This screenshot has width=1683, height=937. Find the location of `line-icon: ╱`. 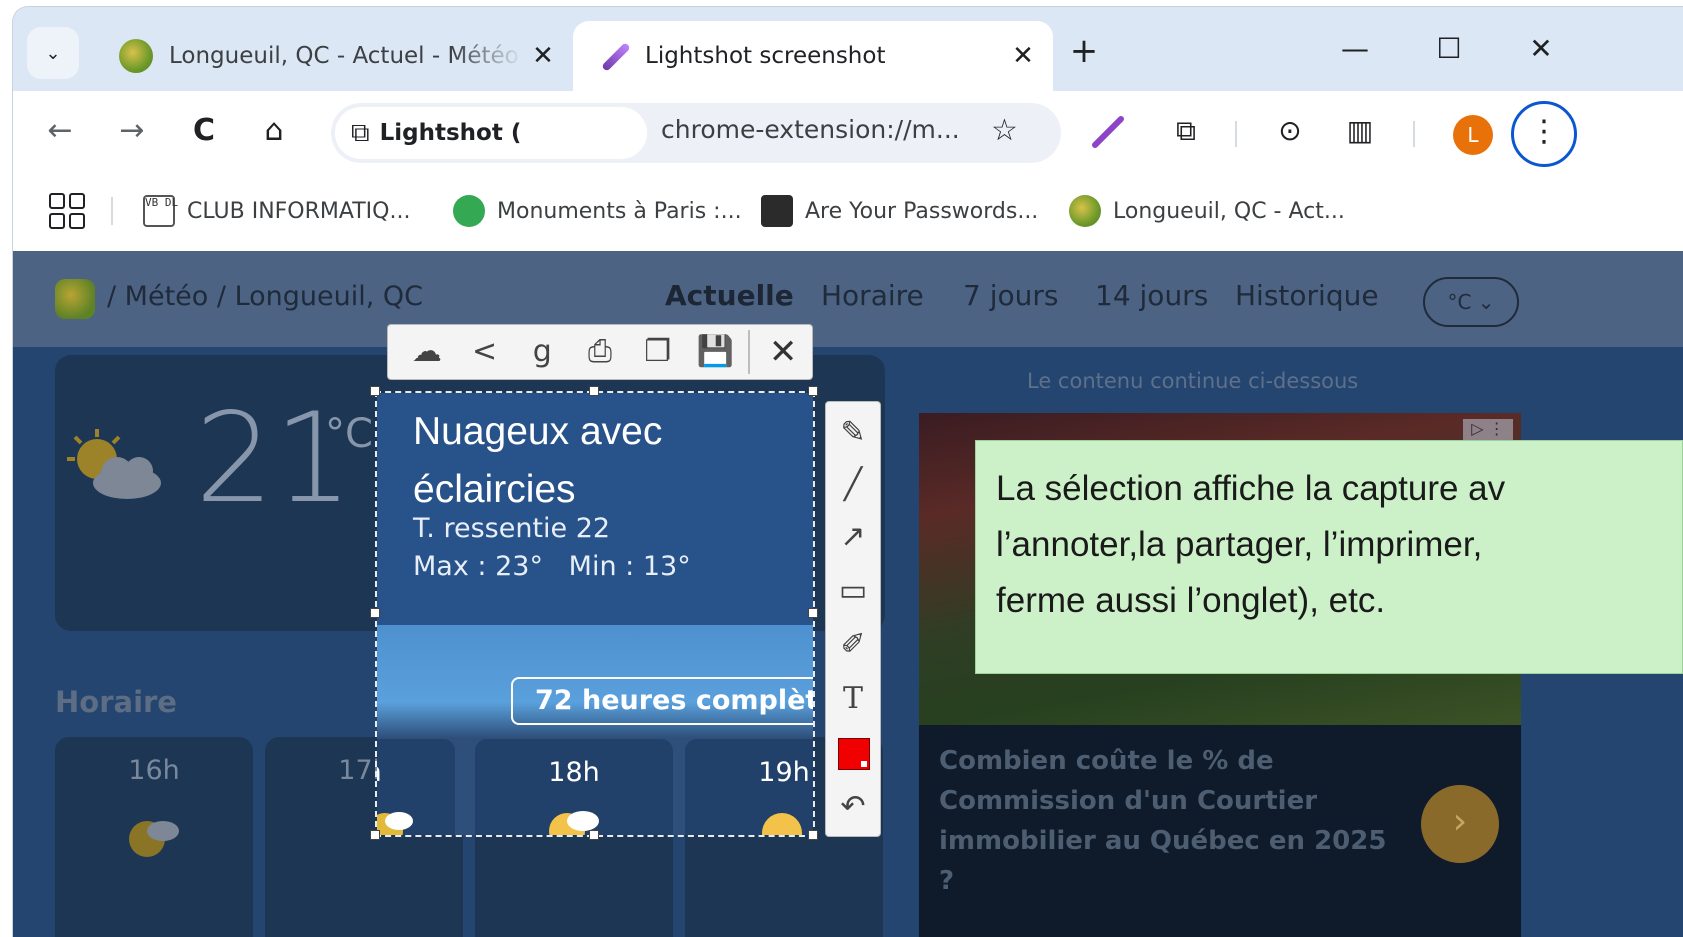

line-icon: ╱ is located at coordinates (853, 485).